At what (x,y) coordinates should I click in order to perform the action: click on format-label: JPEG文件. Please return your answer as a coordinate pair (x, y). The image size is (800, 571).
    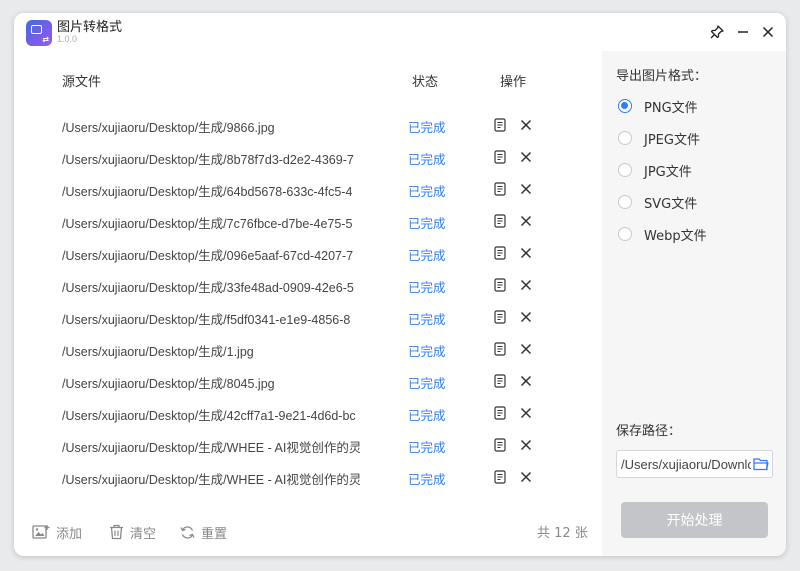
    Looking at the image, I should click on (672, 140).